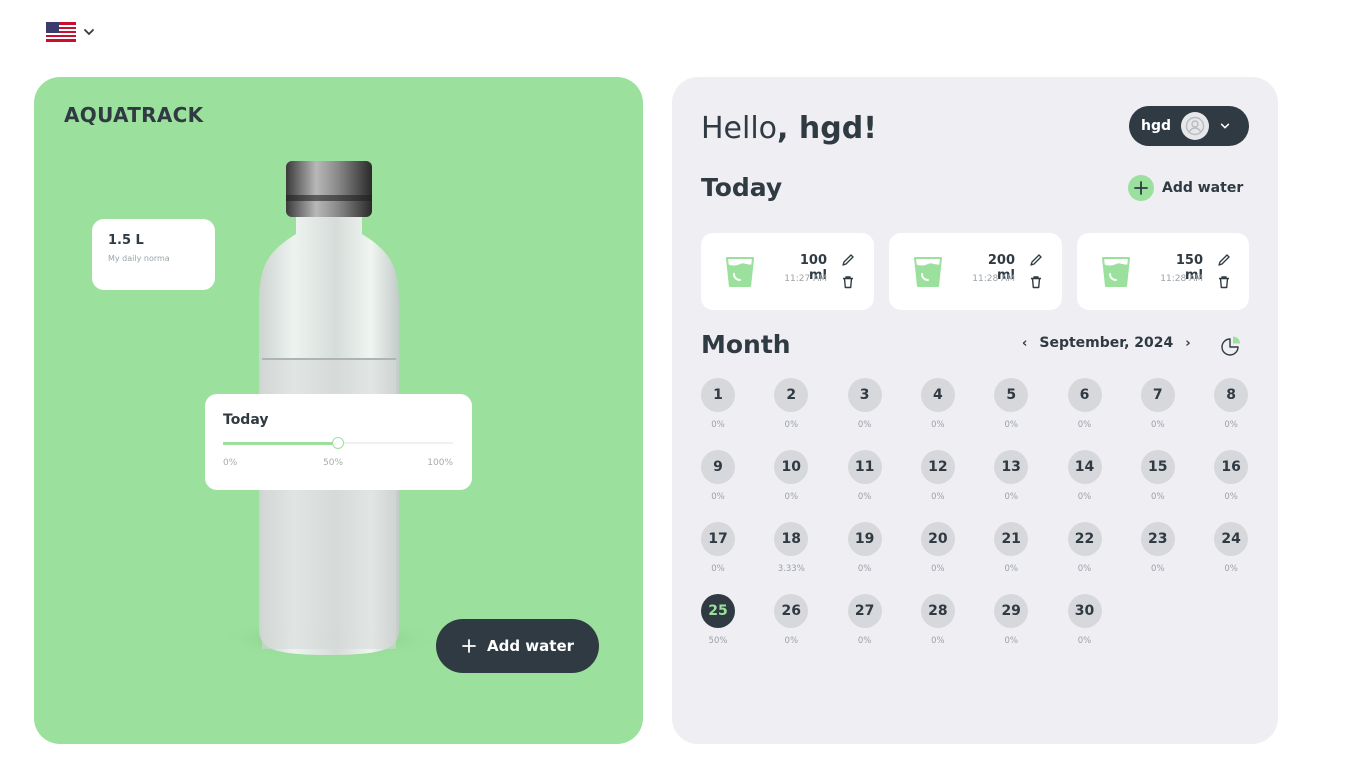 Image resolution: width=1351 pixels, height=774 pixels. Describe the element at coordinates (1141, 188) in the screenshot. I see `plus-circle-icon` at that location.